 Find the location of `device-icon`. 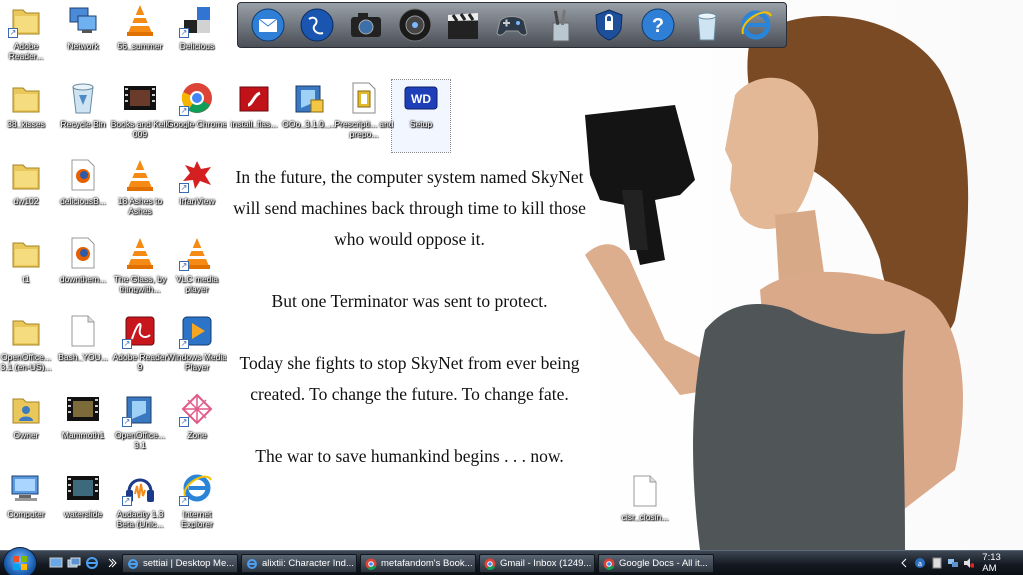

device-icon is located at coordinates (936, 563).